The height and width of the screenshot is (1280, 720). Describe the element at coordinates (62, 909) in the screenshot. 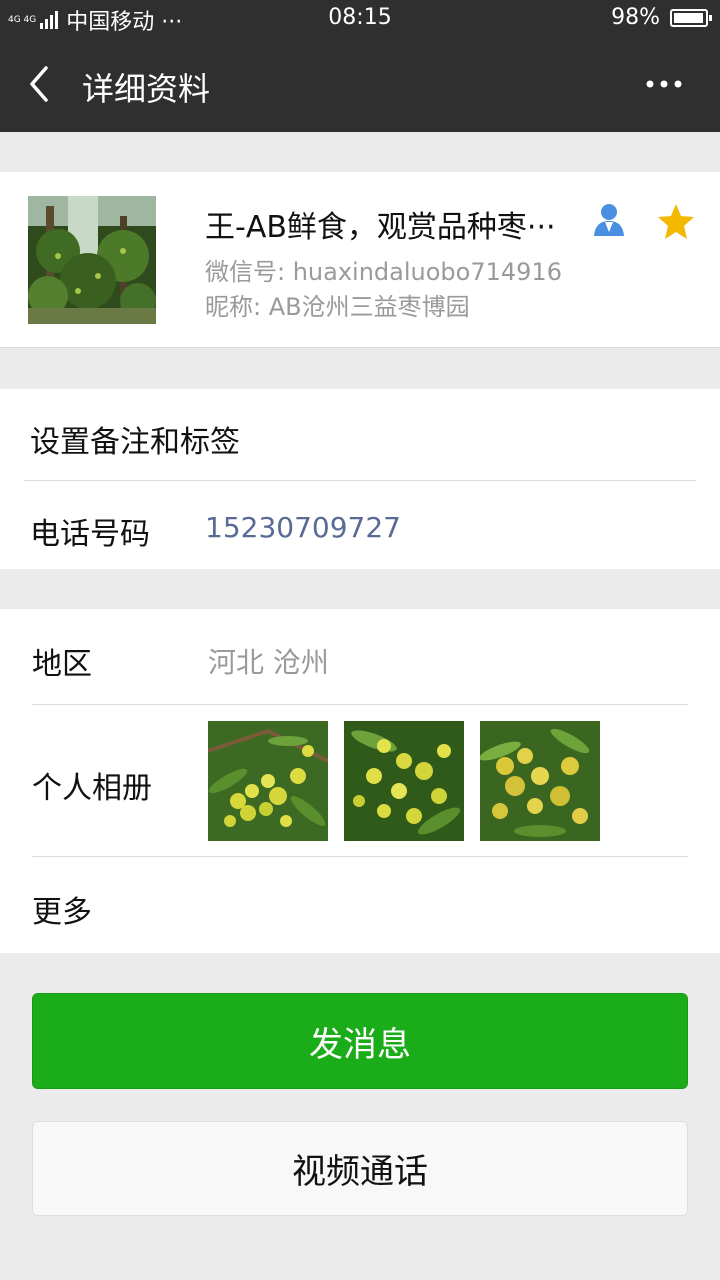

I see `more-item: 更多` at that location.